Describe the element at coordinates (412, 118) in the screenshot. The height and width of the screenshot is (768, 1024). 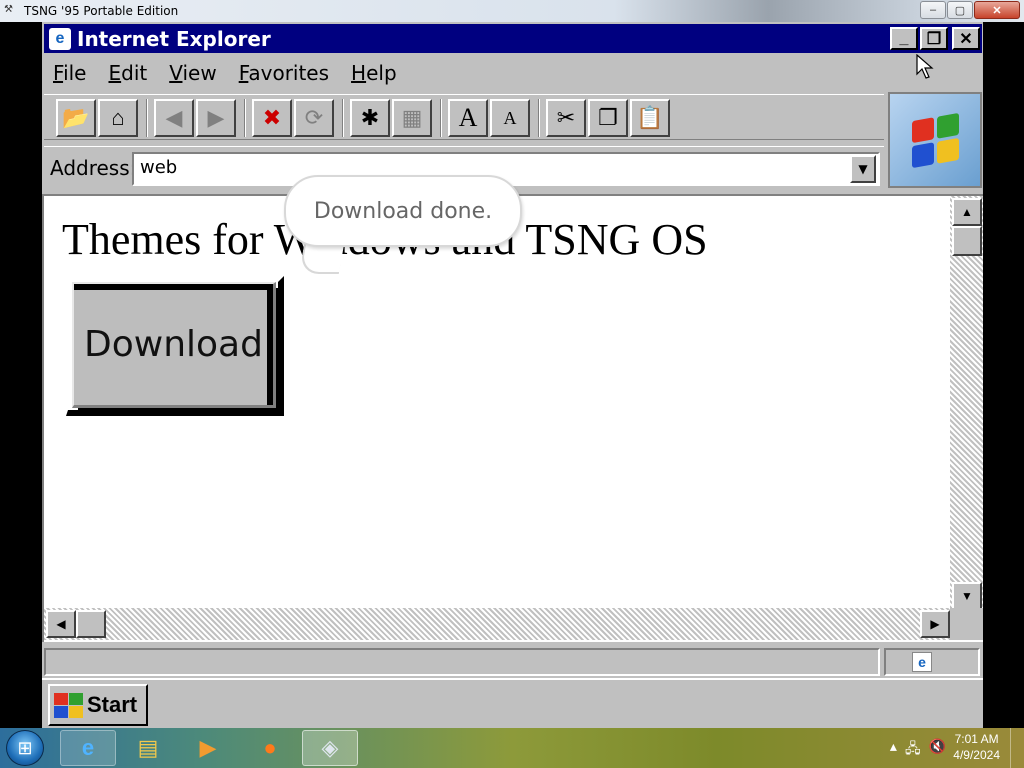
I see `channels-icon: ▦` at that location.